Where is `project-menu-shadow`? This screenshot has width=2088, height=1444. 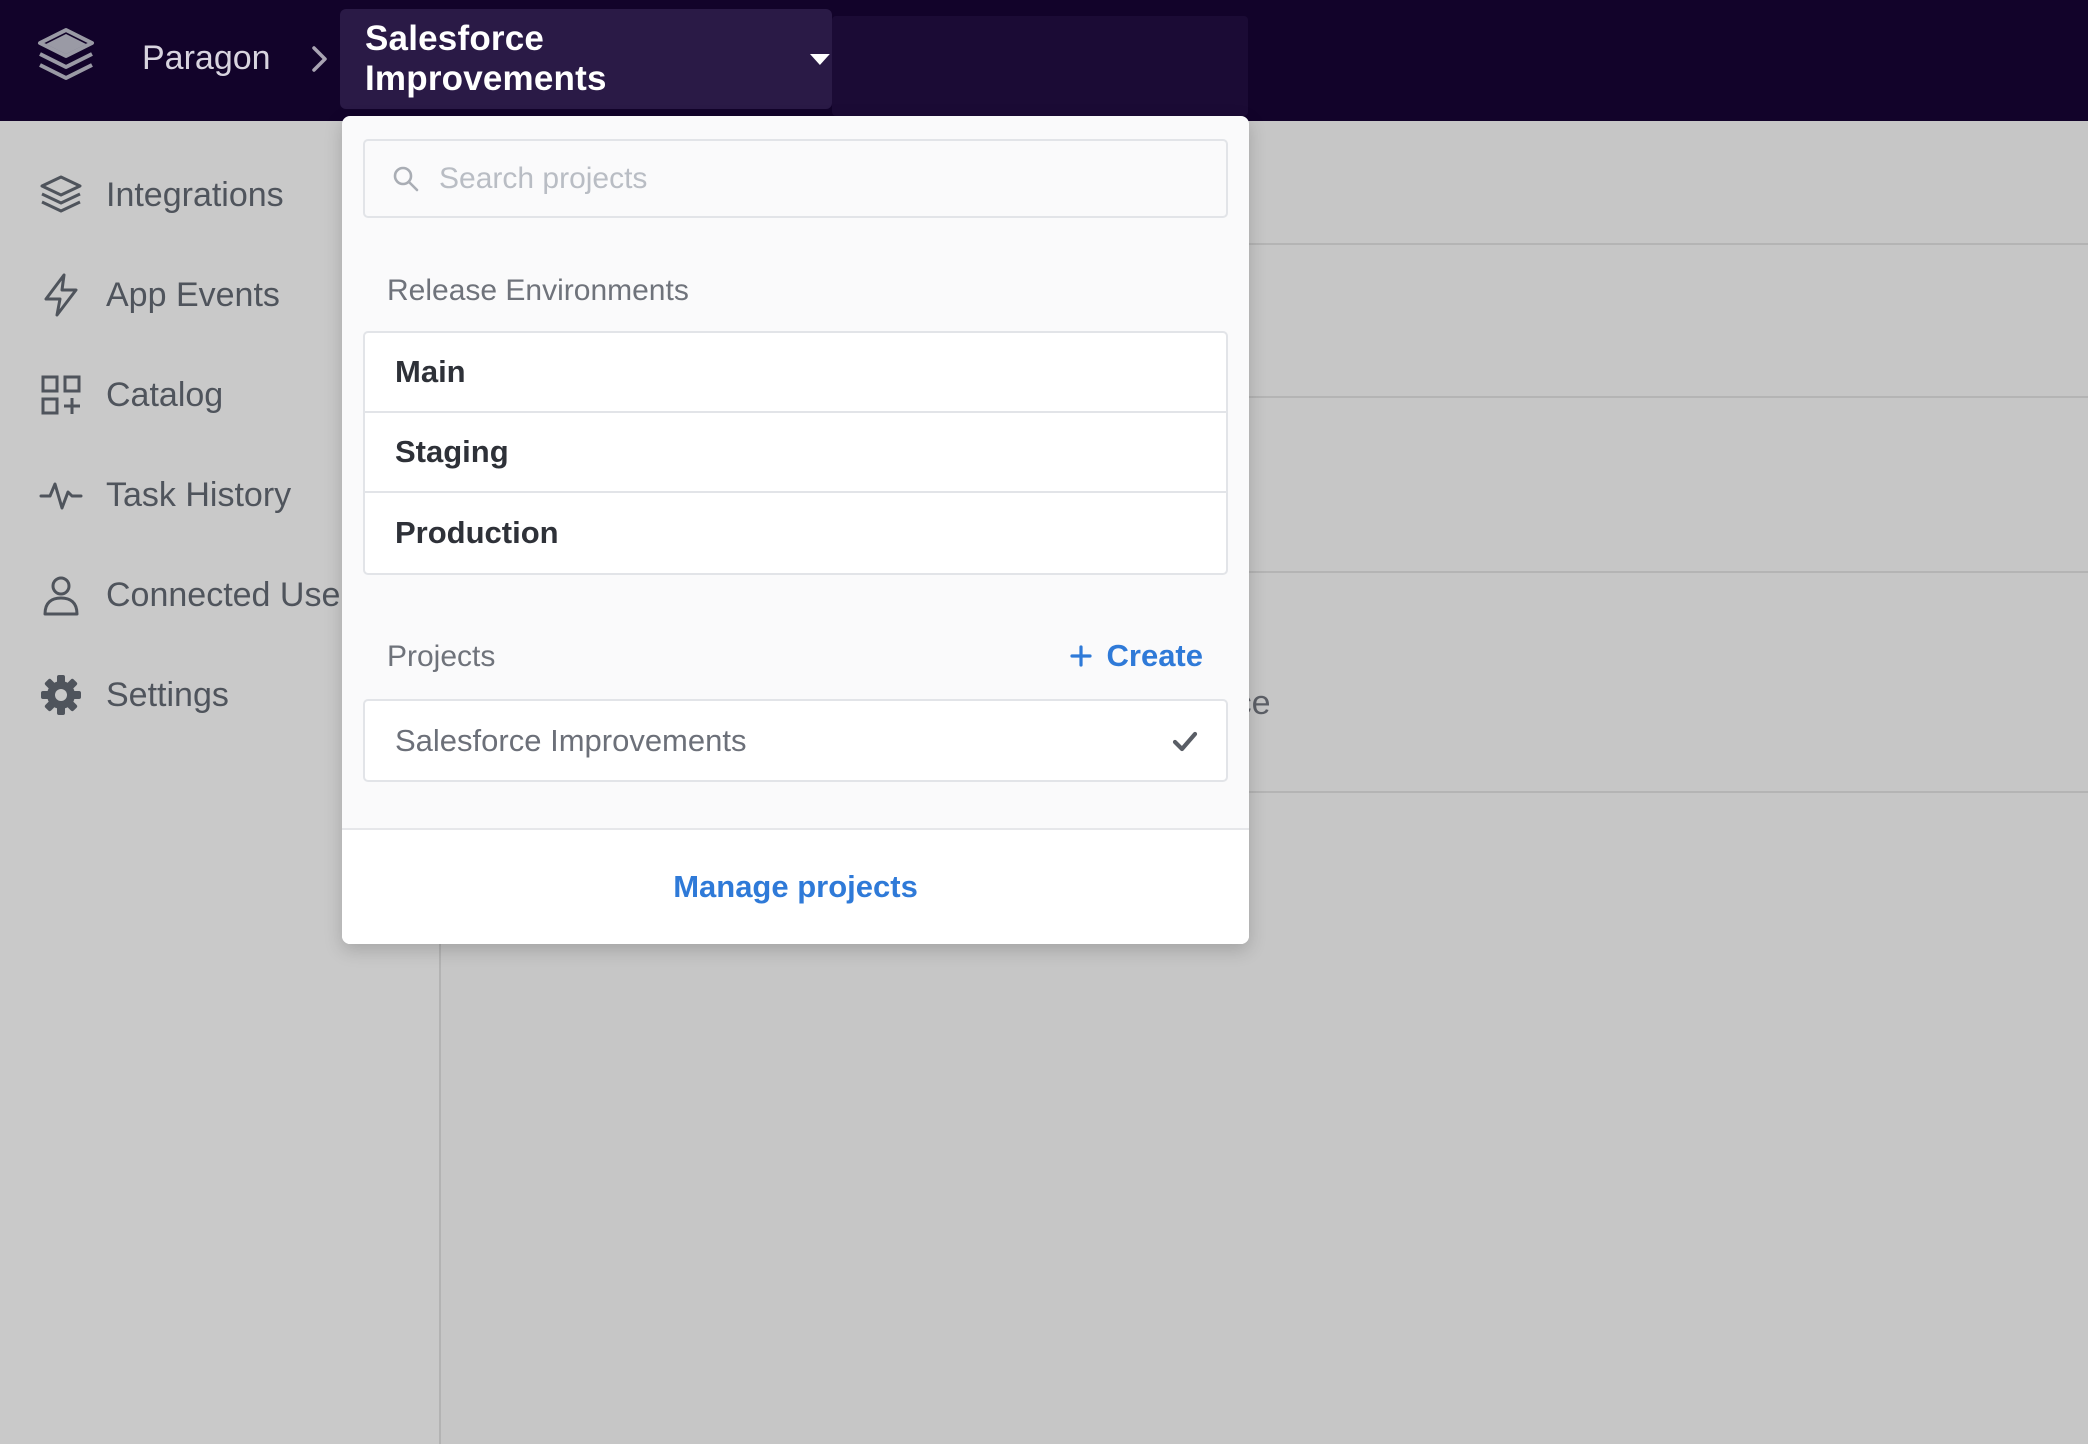
project-menu-shadow is located at coordinates (1040, 66).